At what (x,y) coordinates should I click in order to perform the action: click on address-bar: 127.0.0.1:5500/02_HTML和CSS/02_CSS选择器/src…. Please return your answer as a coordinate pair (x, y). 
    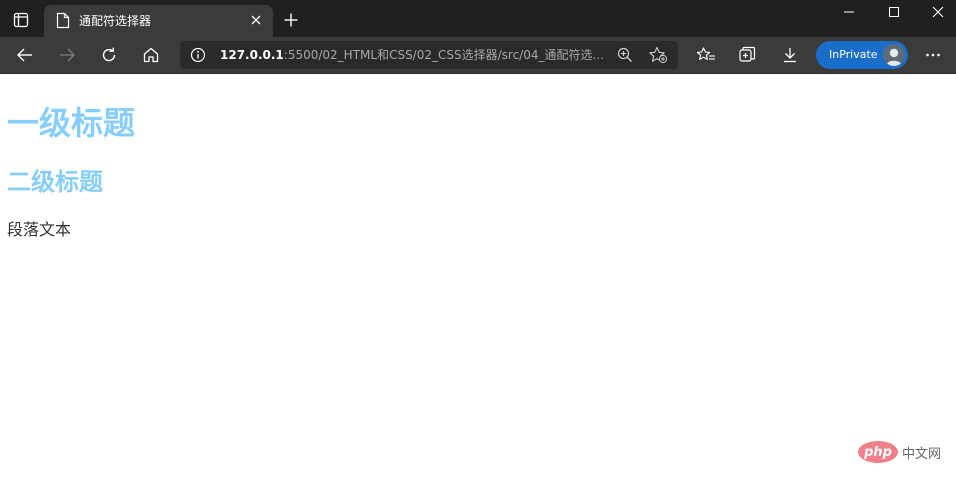
    Looking at the image, I should click on (429, 55).